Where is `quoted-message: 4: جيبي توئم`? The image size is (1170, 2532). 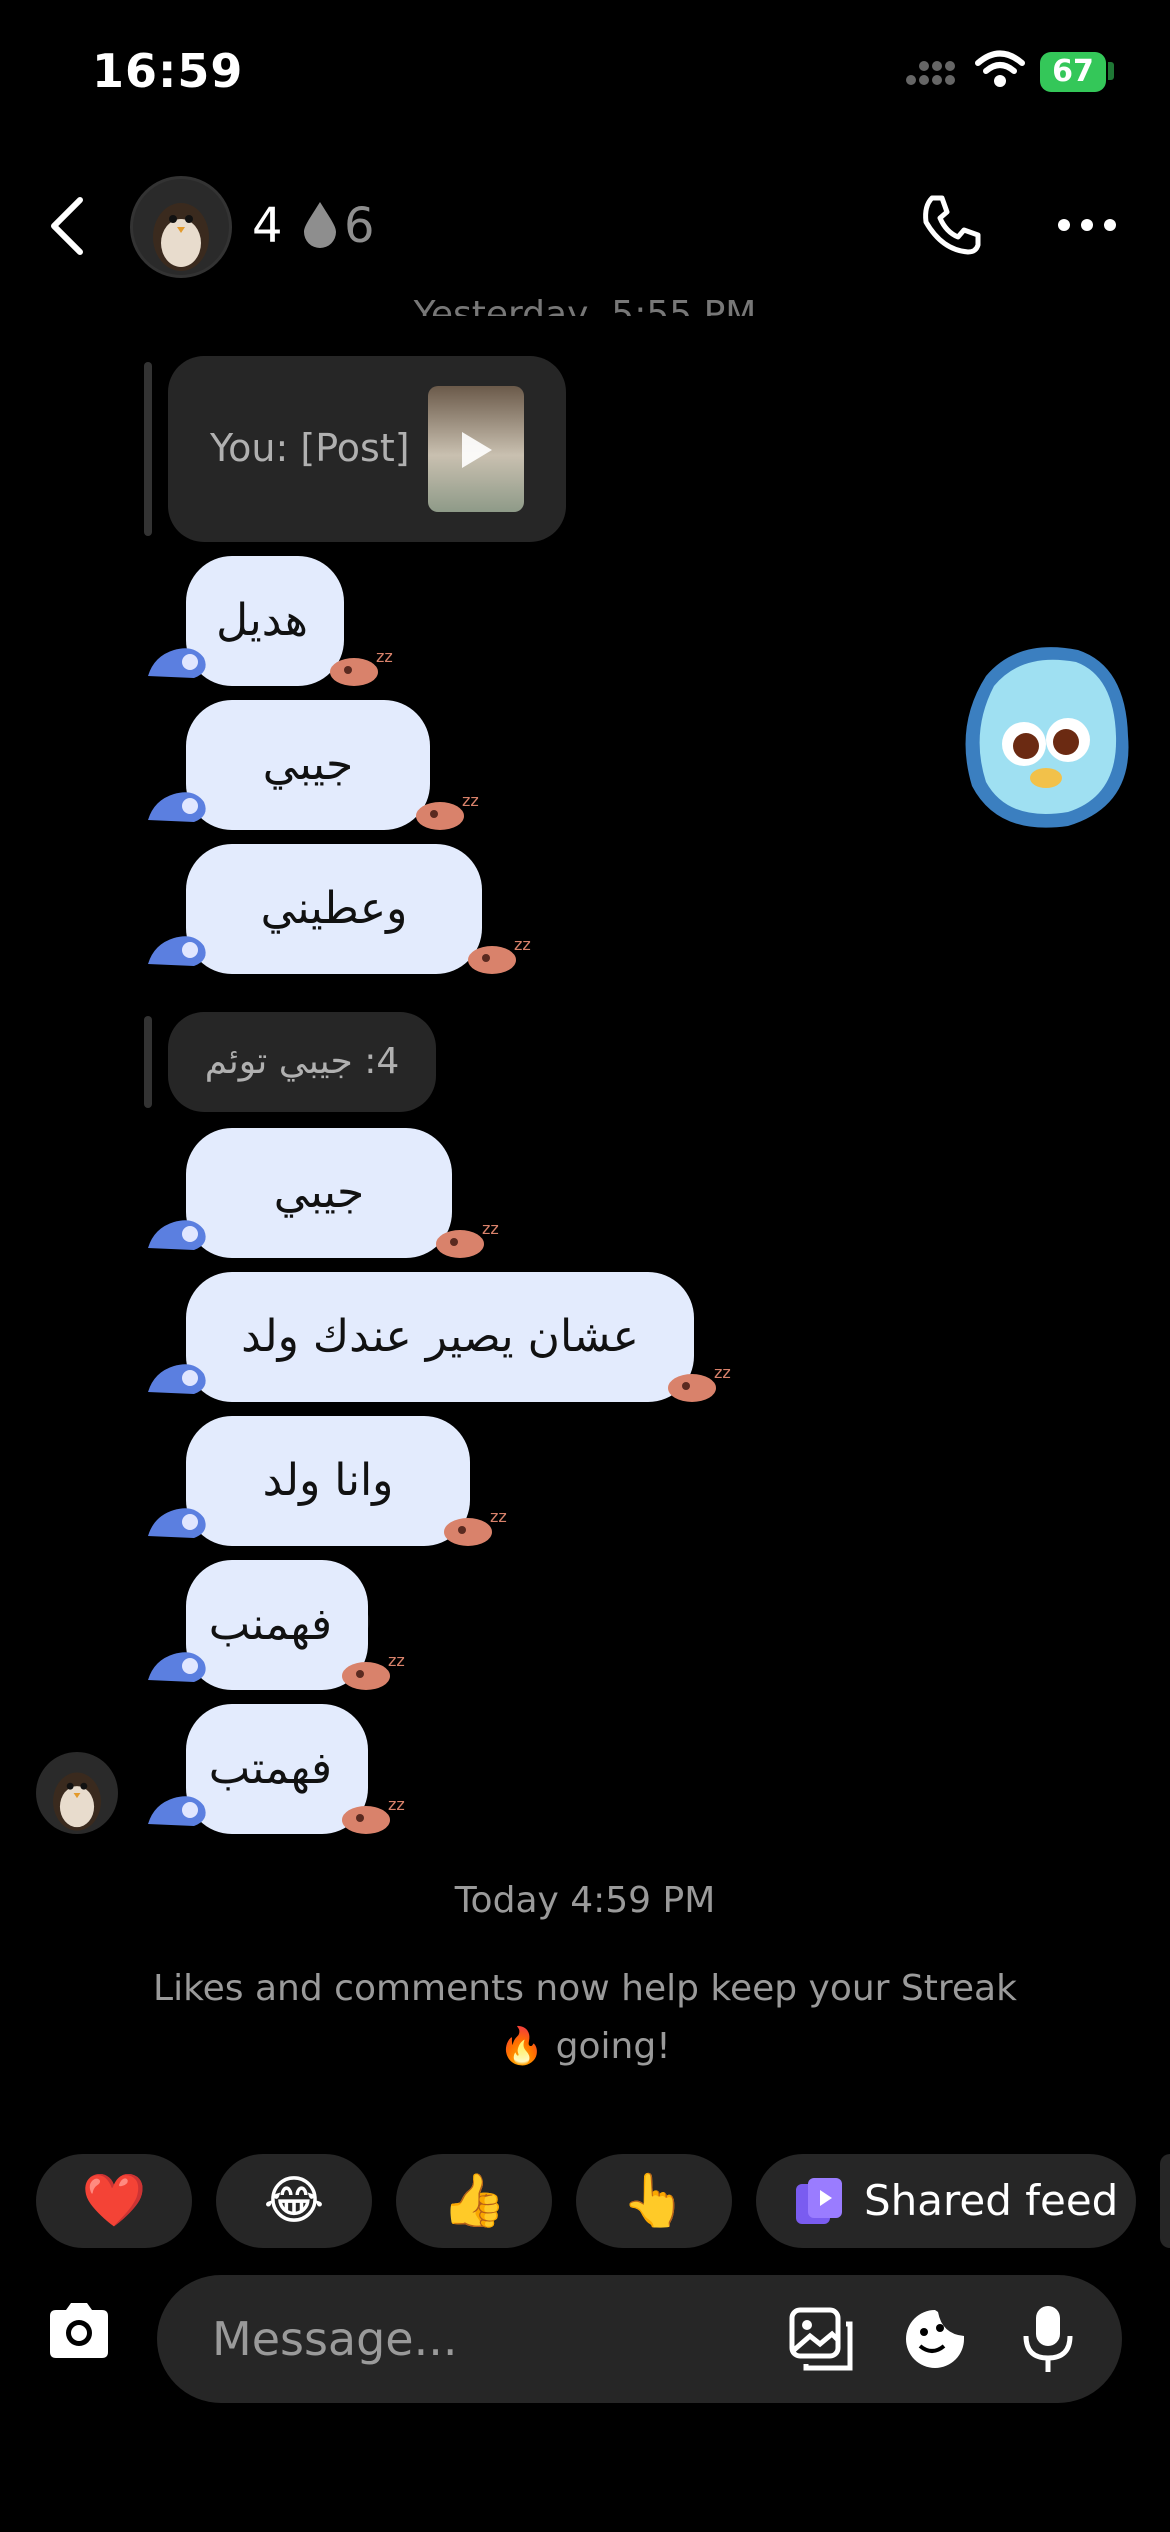
quoted-message: 4: جيبي توئم is located at coordinates (302, 1062).